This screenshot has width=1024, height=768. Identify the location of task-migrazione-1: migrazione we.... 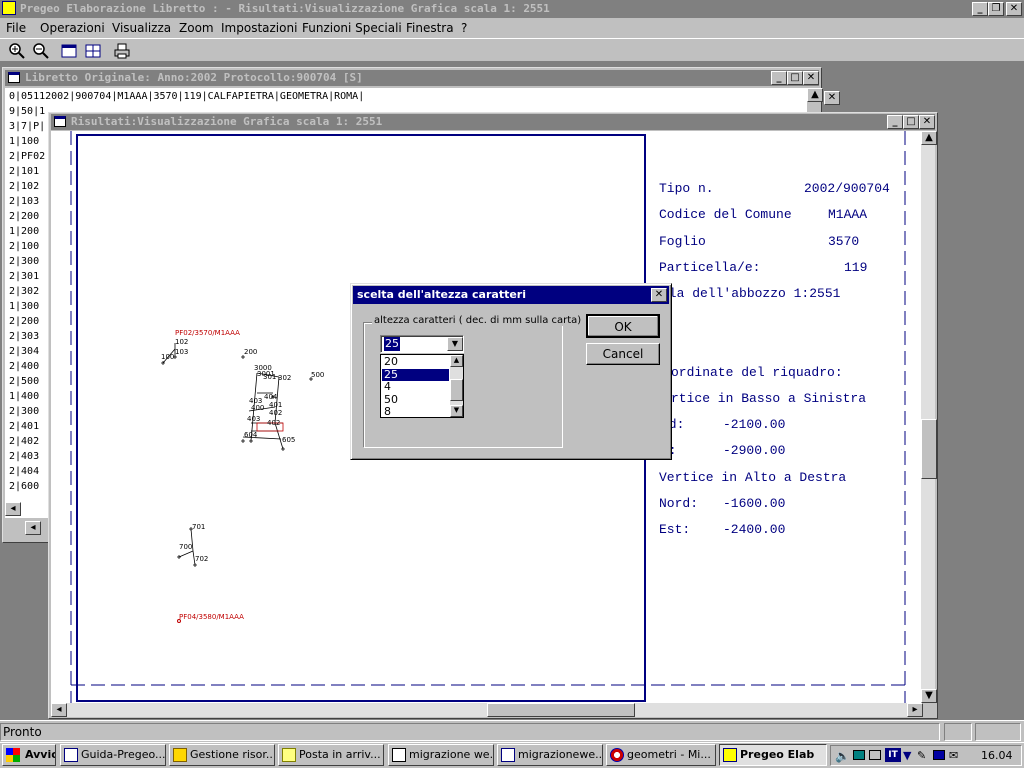
(441, 755).